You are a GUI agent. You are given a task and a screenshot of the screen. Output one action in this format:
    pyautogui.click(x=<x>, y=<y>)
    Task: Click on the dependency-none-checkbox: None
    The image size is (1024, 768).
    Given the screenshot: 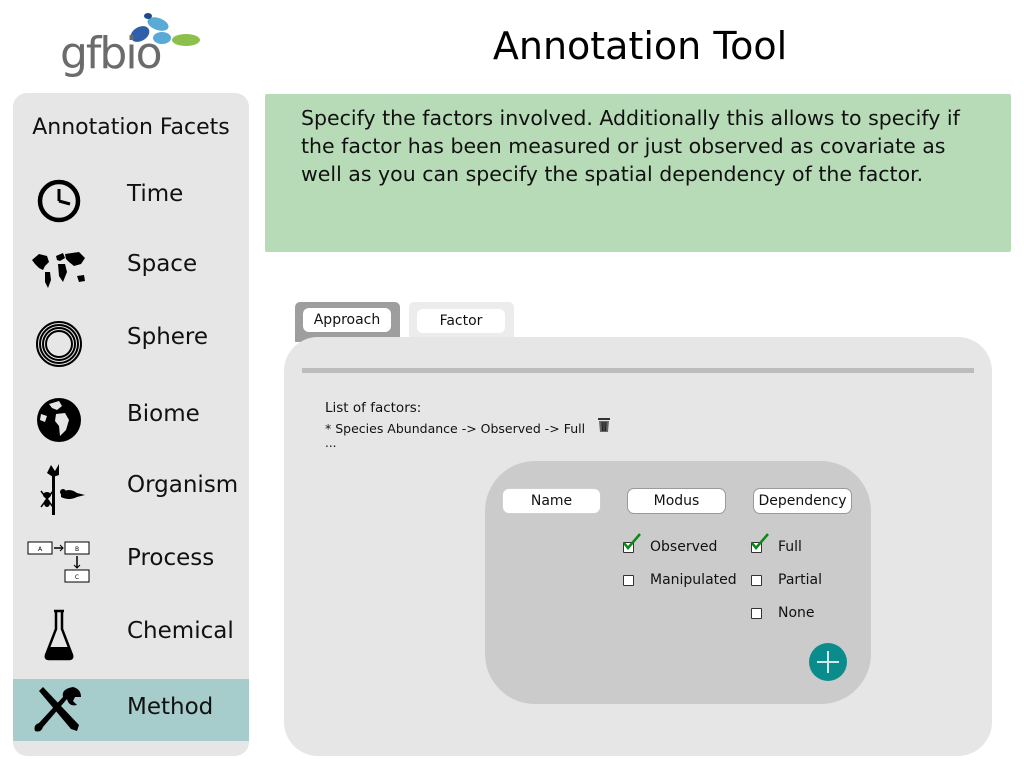 What is the action you would take?
    pyautogui.click(x=796, y=614)
    